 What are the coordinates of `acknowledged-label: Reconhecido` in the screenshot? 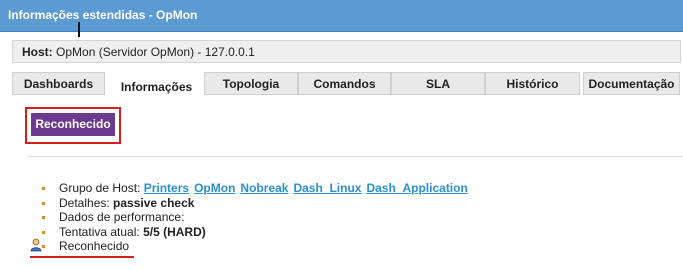 It's located at (94, 246).